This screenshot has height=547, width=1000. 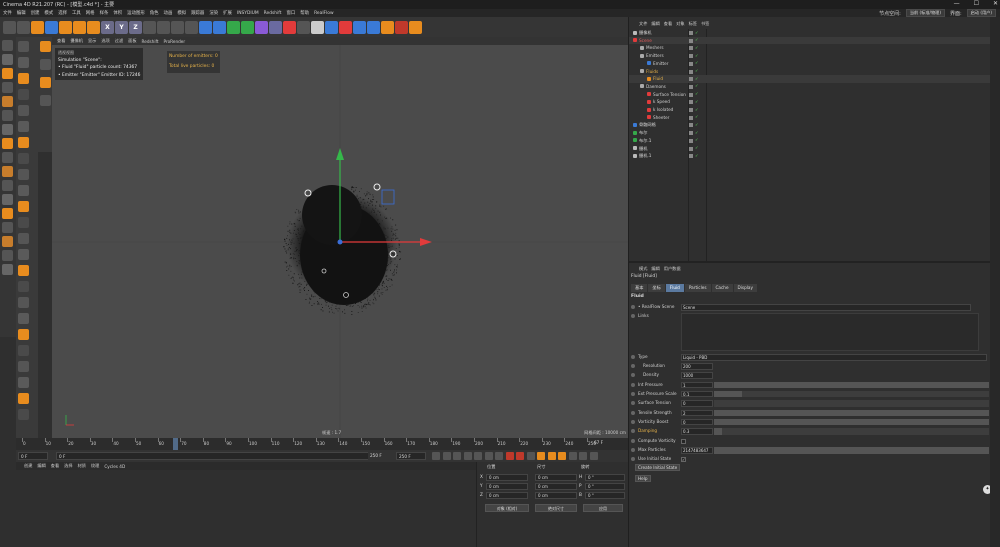 What do you see at coordinates (467, 456) in the screenshot?
I see `play-icon` at bounding box center [467, 456].